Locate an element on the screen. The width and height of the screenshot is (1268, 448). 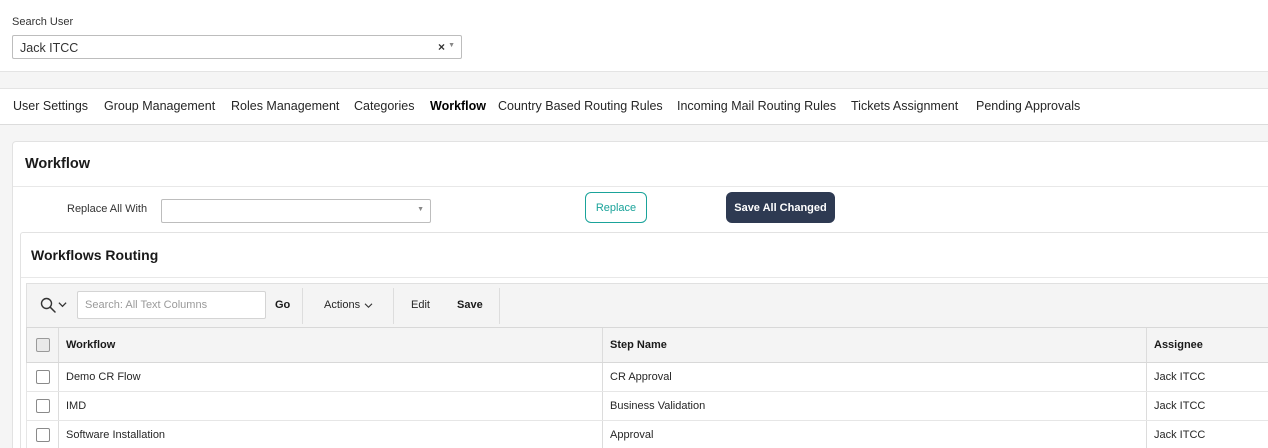
tab-country-based-routing-rules: Country Based Routing Rules is located at coordinates (580, 106).